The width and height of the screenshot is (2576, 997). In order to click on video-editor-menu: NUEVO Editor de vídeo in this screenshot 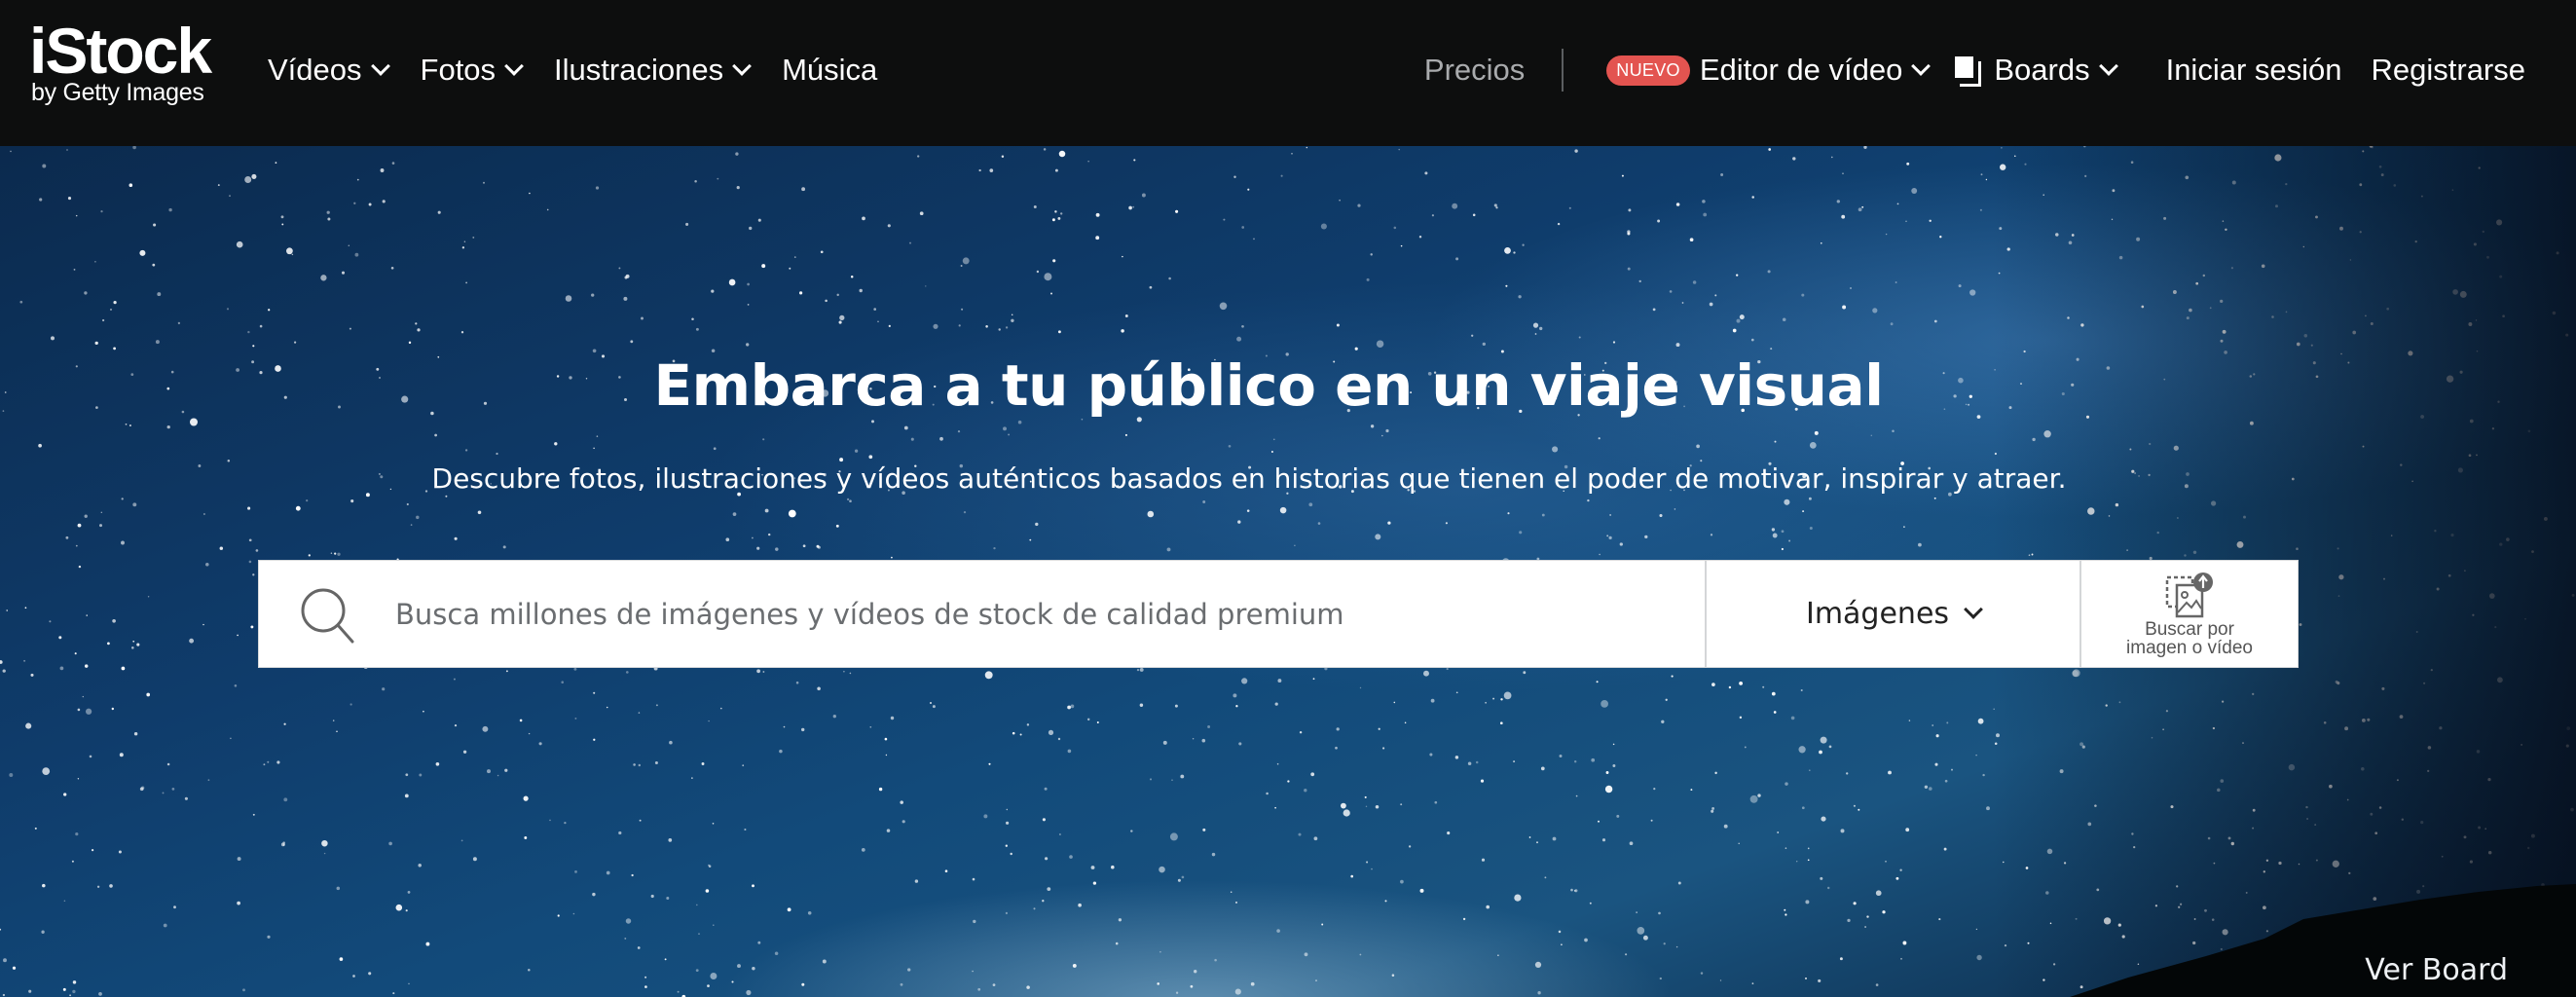, I will do `click(1769, 70)`.